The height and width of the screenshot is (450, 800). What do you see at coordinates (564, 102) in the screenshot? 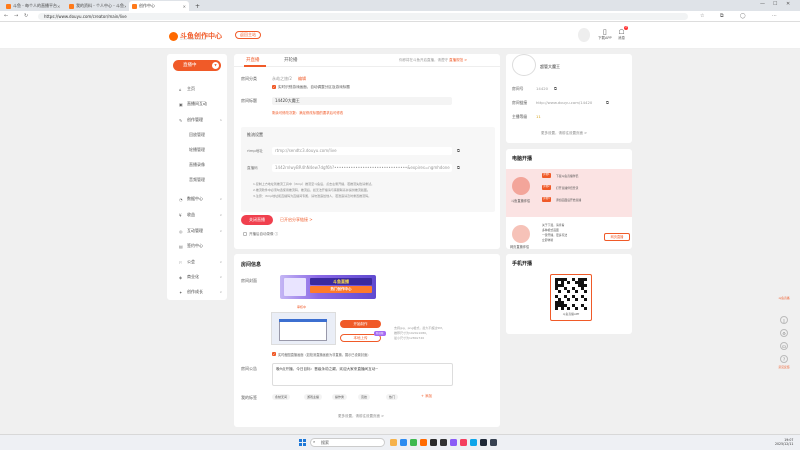
I see `room-link-value: http://www.douyu.com/14420` at bounding box center [564, 102].